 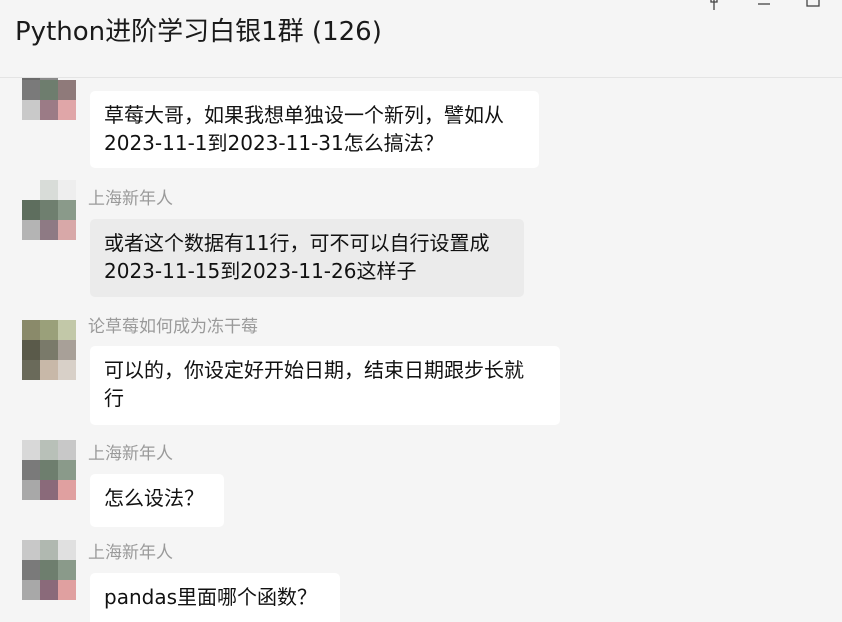 I want to click on message-text-line: 行, so click(x=114, y=398).